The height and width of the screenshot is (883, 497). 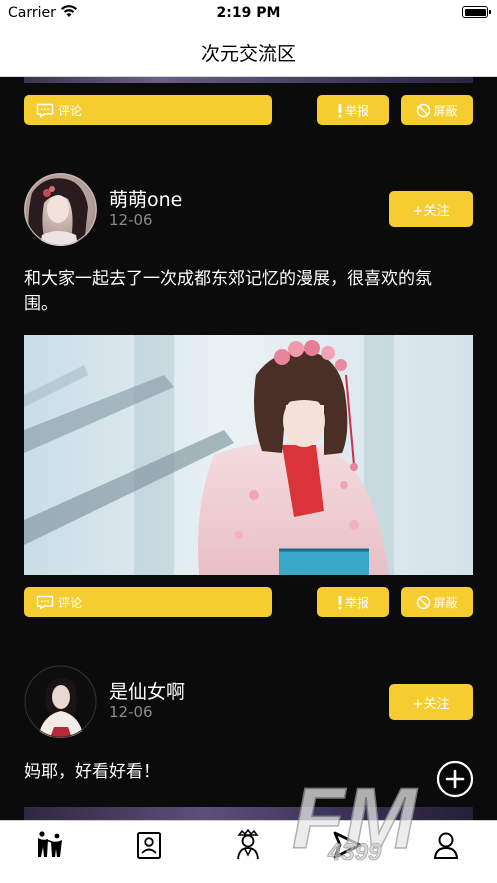 I want to click on navigation-bar: 次元交流区, so click(x=248, y=51).